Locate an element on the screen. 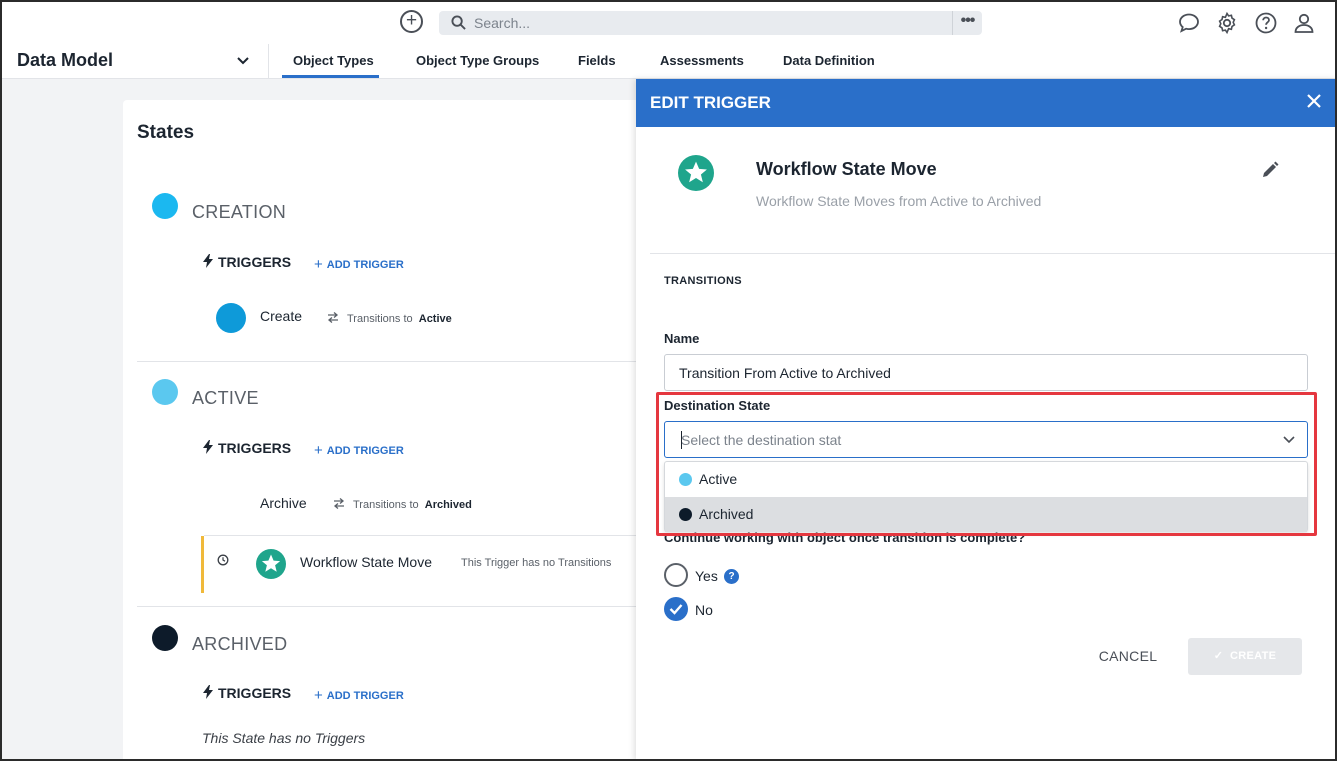 The width and height of the screenshot is (1337, 761). states-title: States is located at coordinates (166, 132).